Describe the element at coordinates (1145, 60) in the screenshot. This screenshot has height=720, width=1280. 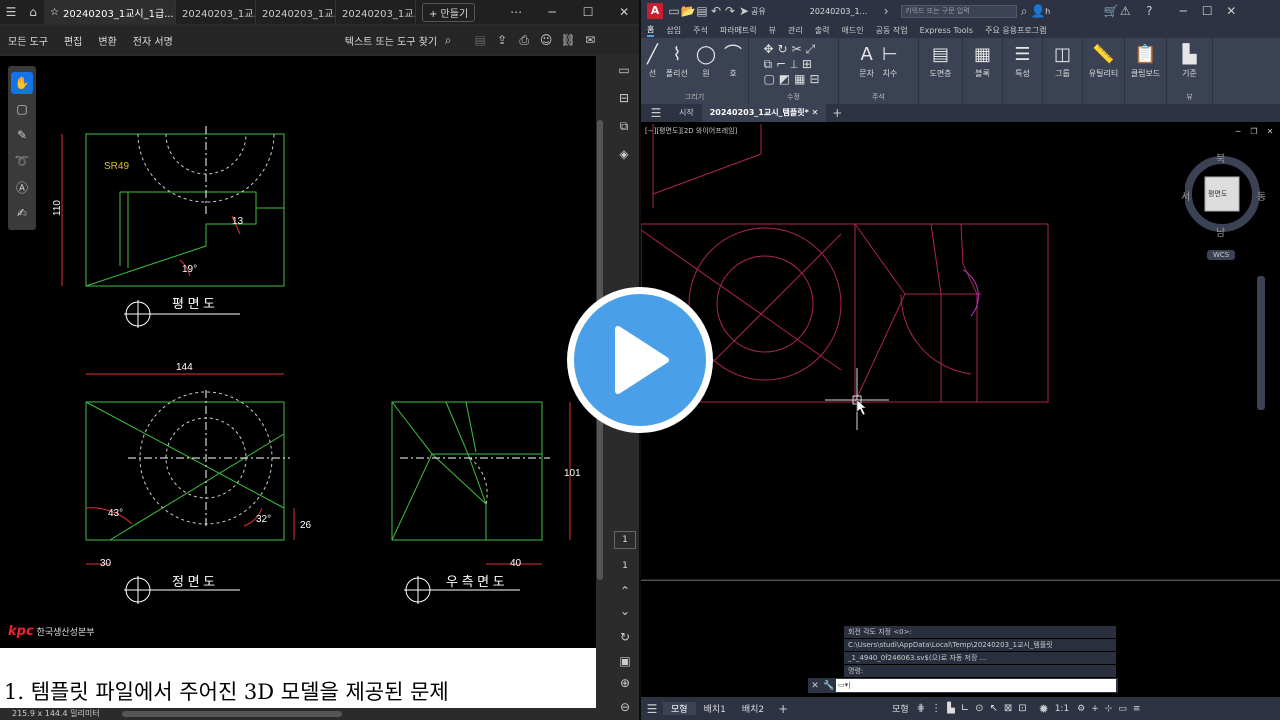
I see `clipboard-tool: 📋 클립보드` at that location.